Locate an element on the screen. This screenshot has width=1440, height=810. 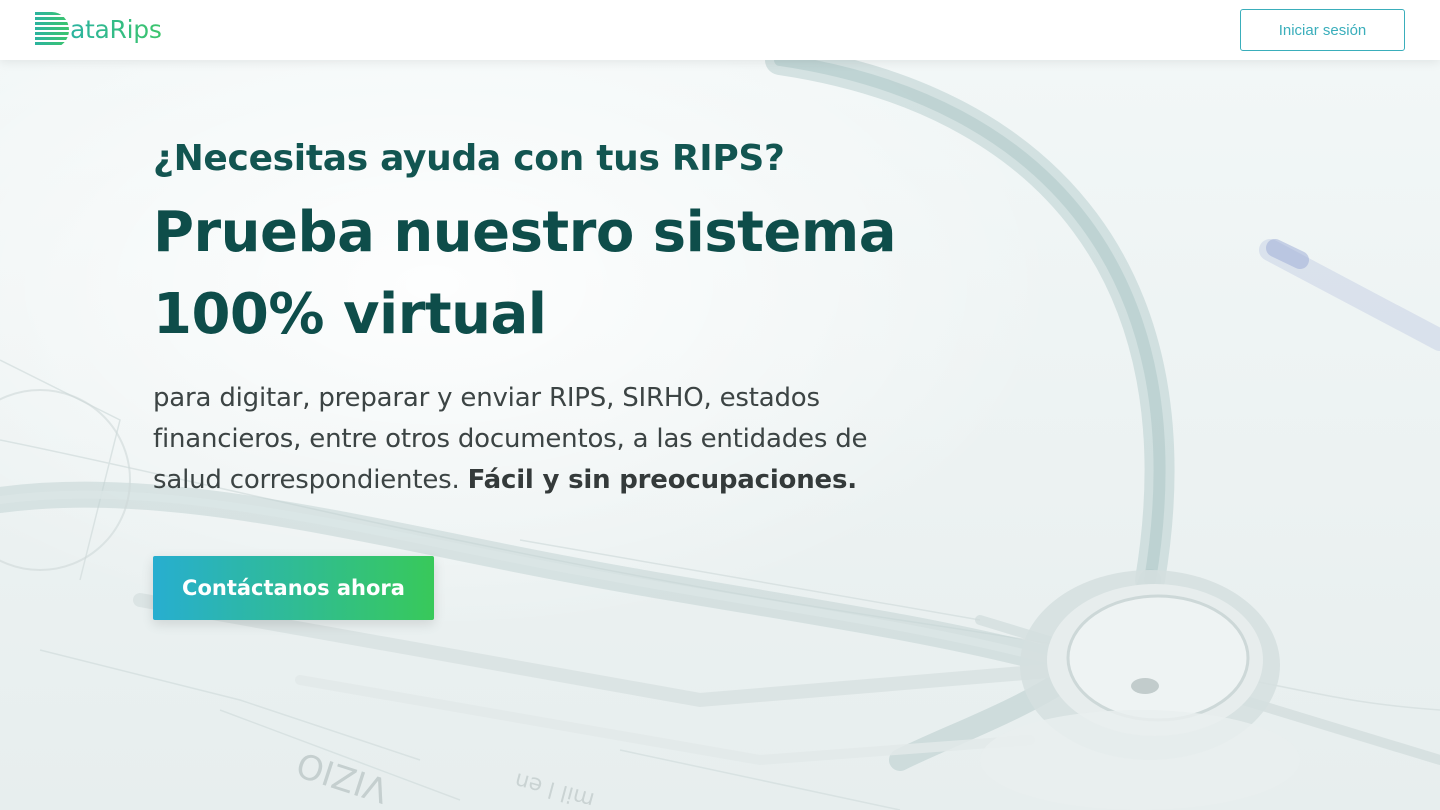
brand-logo: ataRips is located at coordinates (98, 30).